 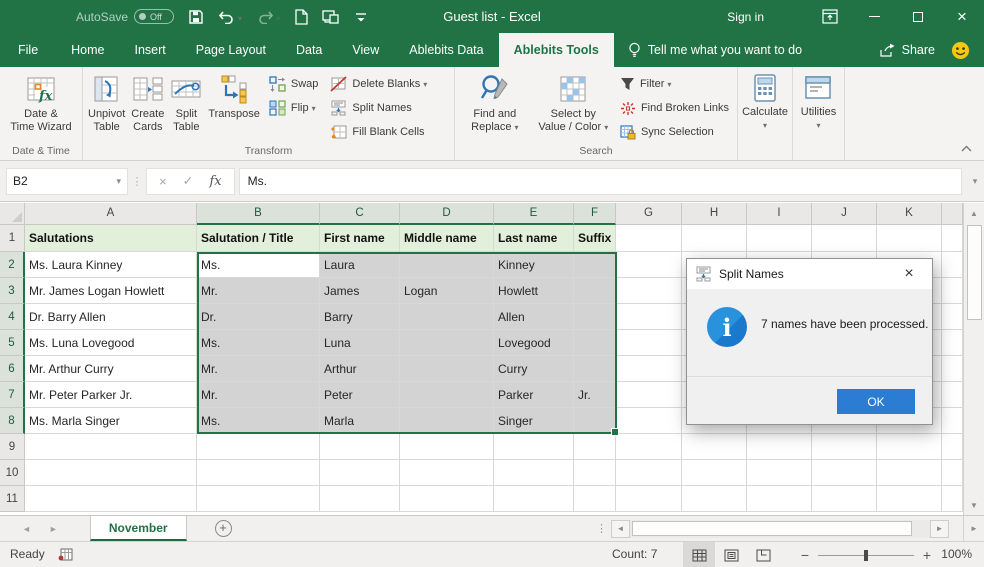 I want to click on status-count: Count: 7, so click(x=634, y=554).